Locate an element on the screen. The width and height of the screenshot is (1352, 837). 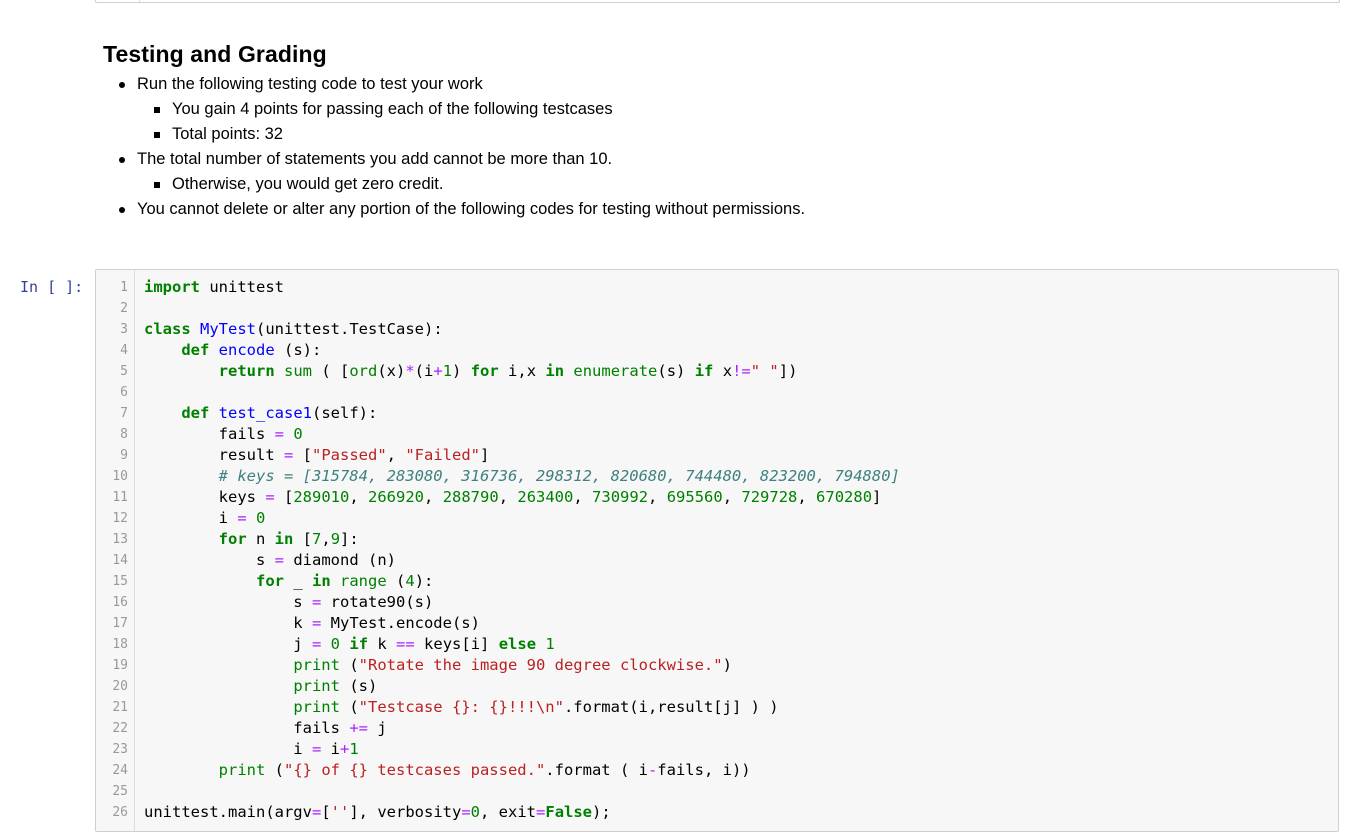
previous-cell-bottom is located at coordinates (717, 1).